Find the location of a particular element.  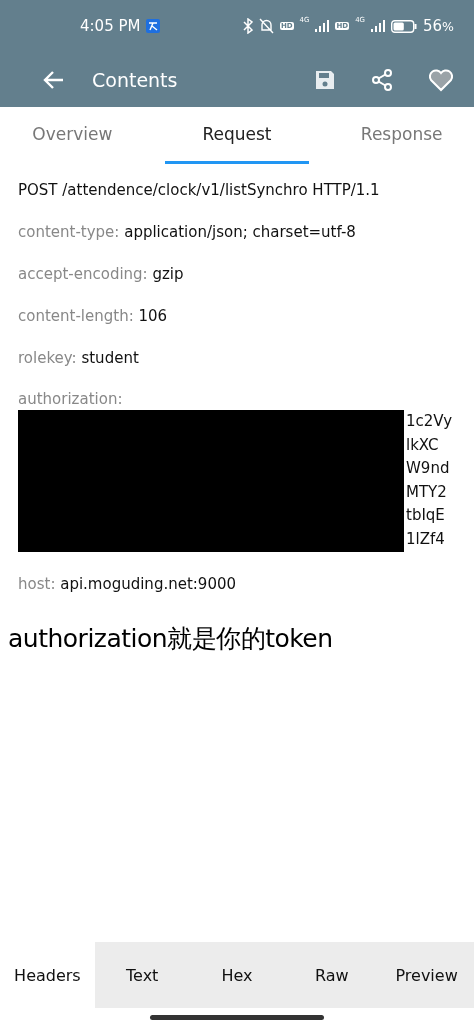

header-value: api.moguding.net:9000 is located at coordinates (148, 584).